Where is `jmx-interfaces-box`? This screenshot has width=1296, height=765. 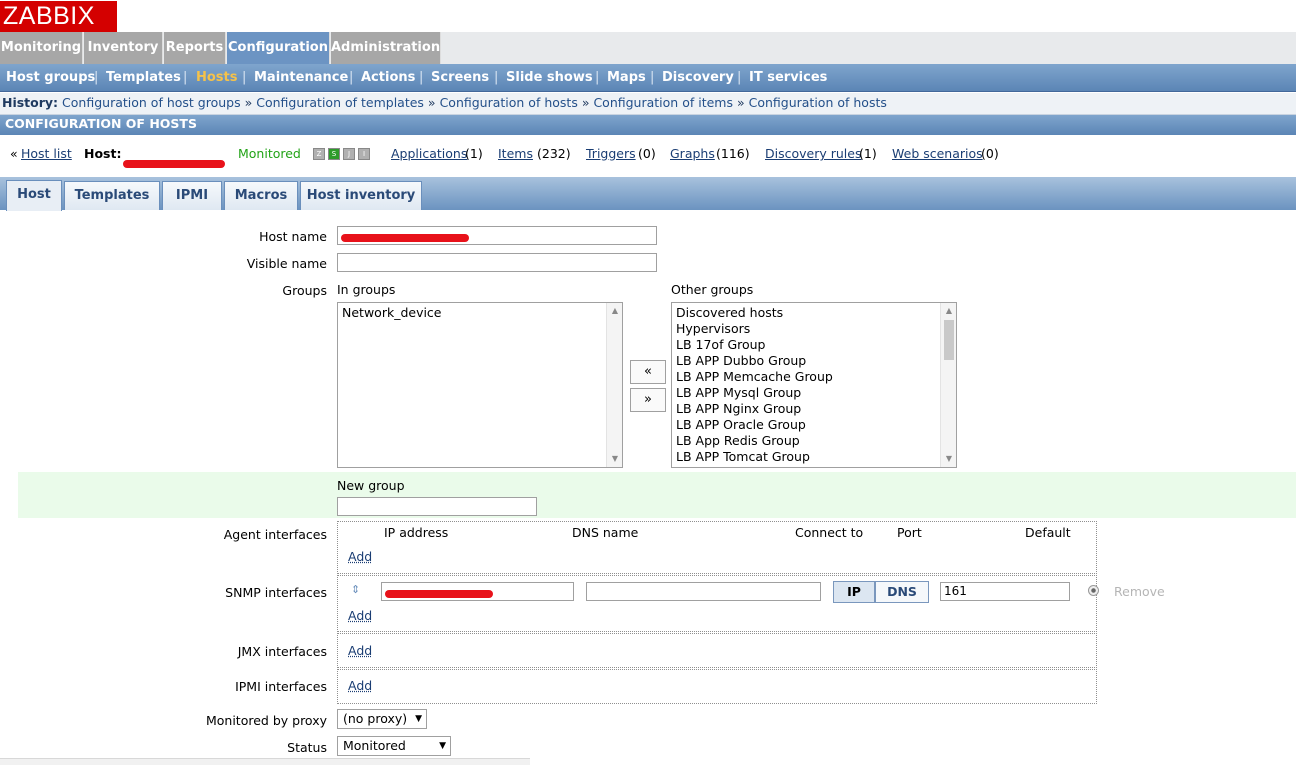
jmx-interfaces-box is located at coordinates (717, 650).